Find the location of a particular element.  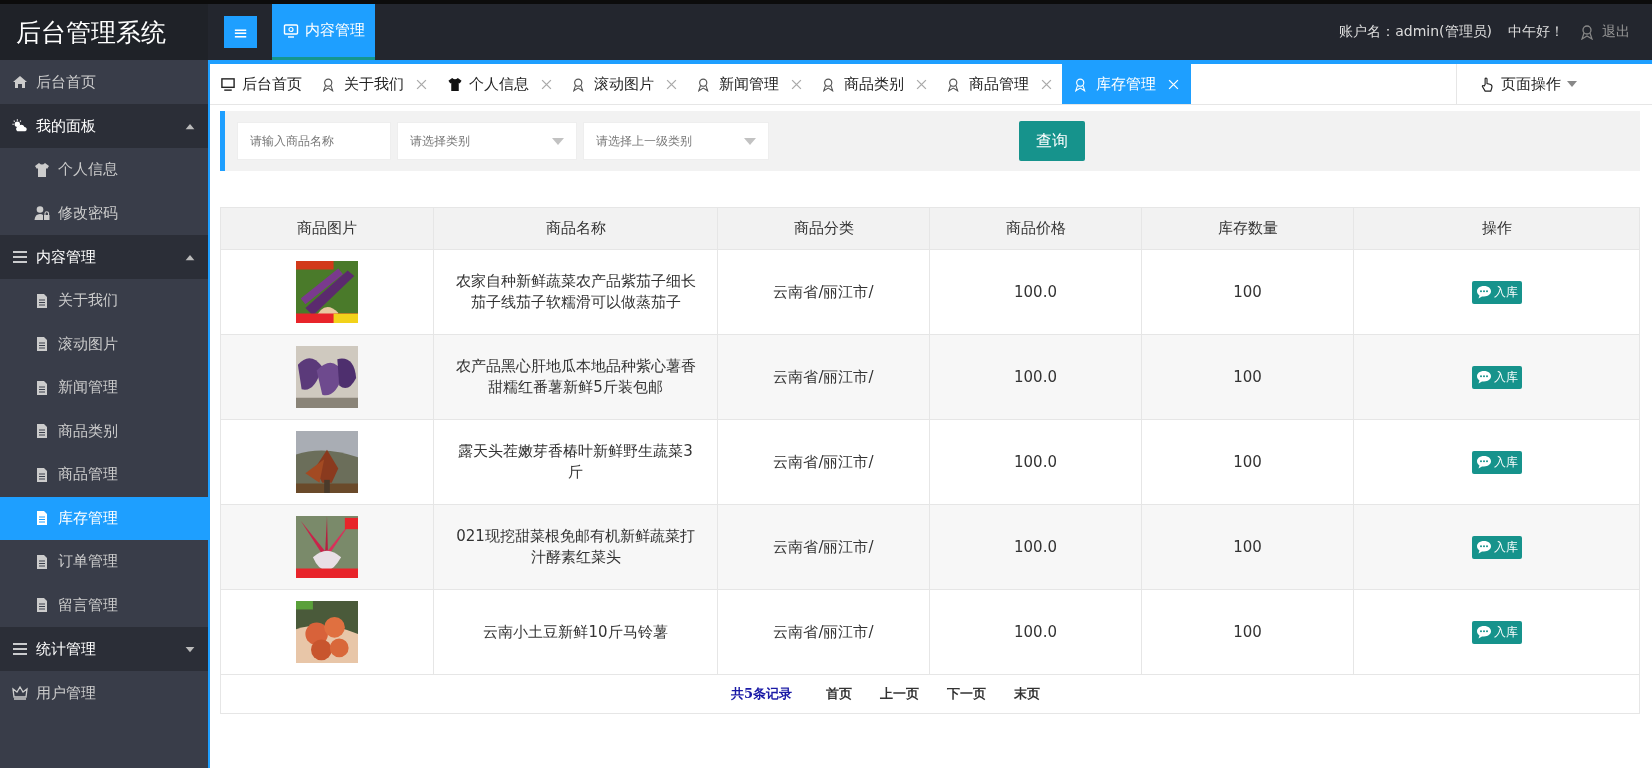

product-name: 露天头茬嫩芽香椿叶新鲜野生蔬菜3斤 is located at coordinates (575, 462).